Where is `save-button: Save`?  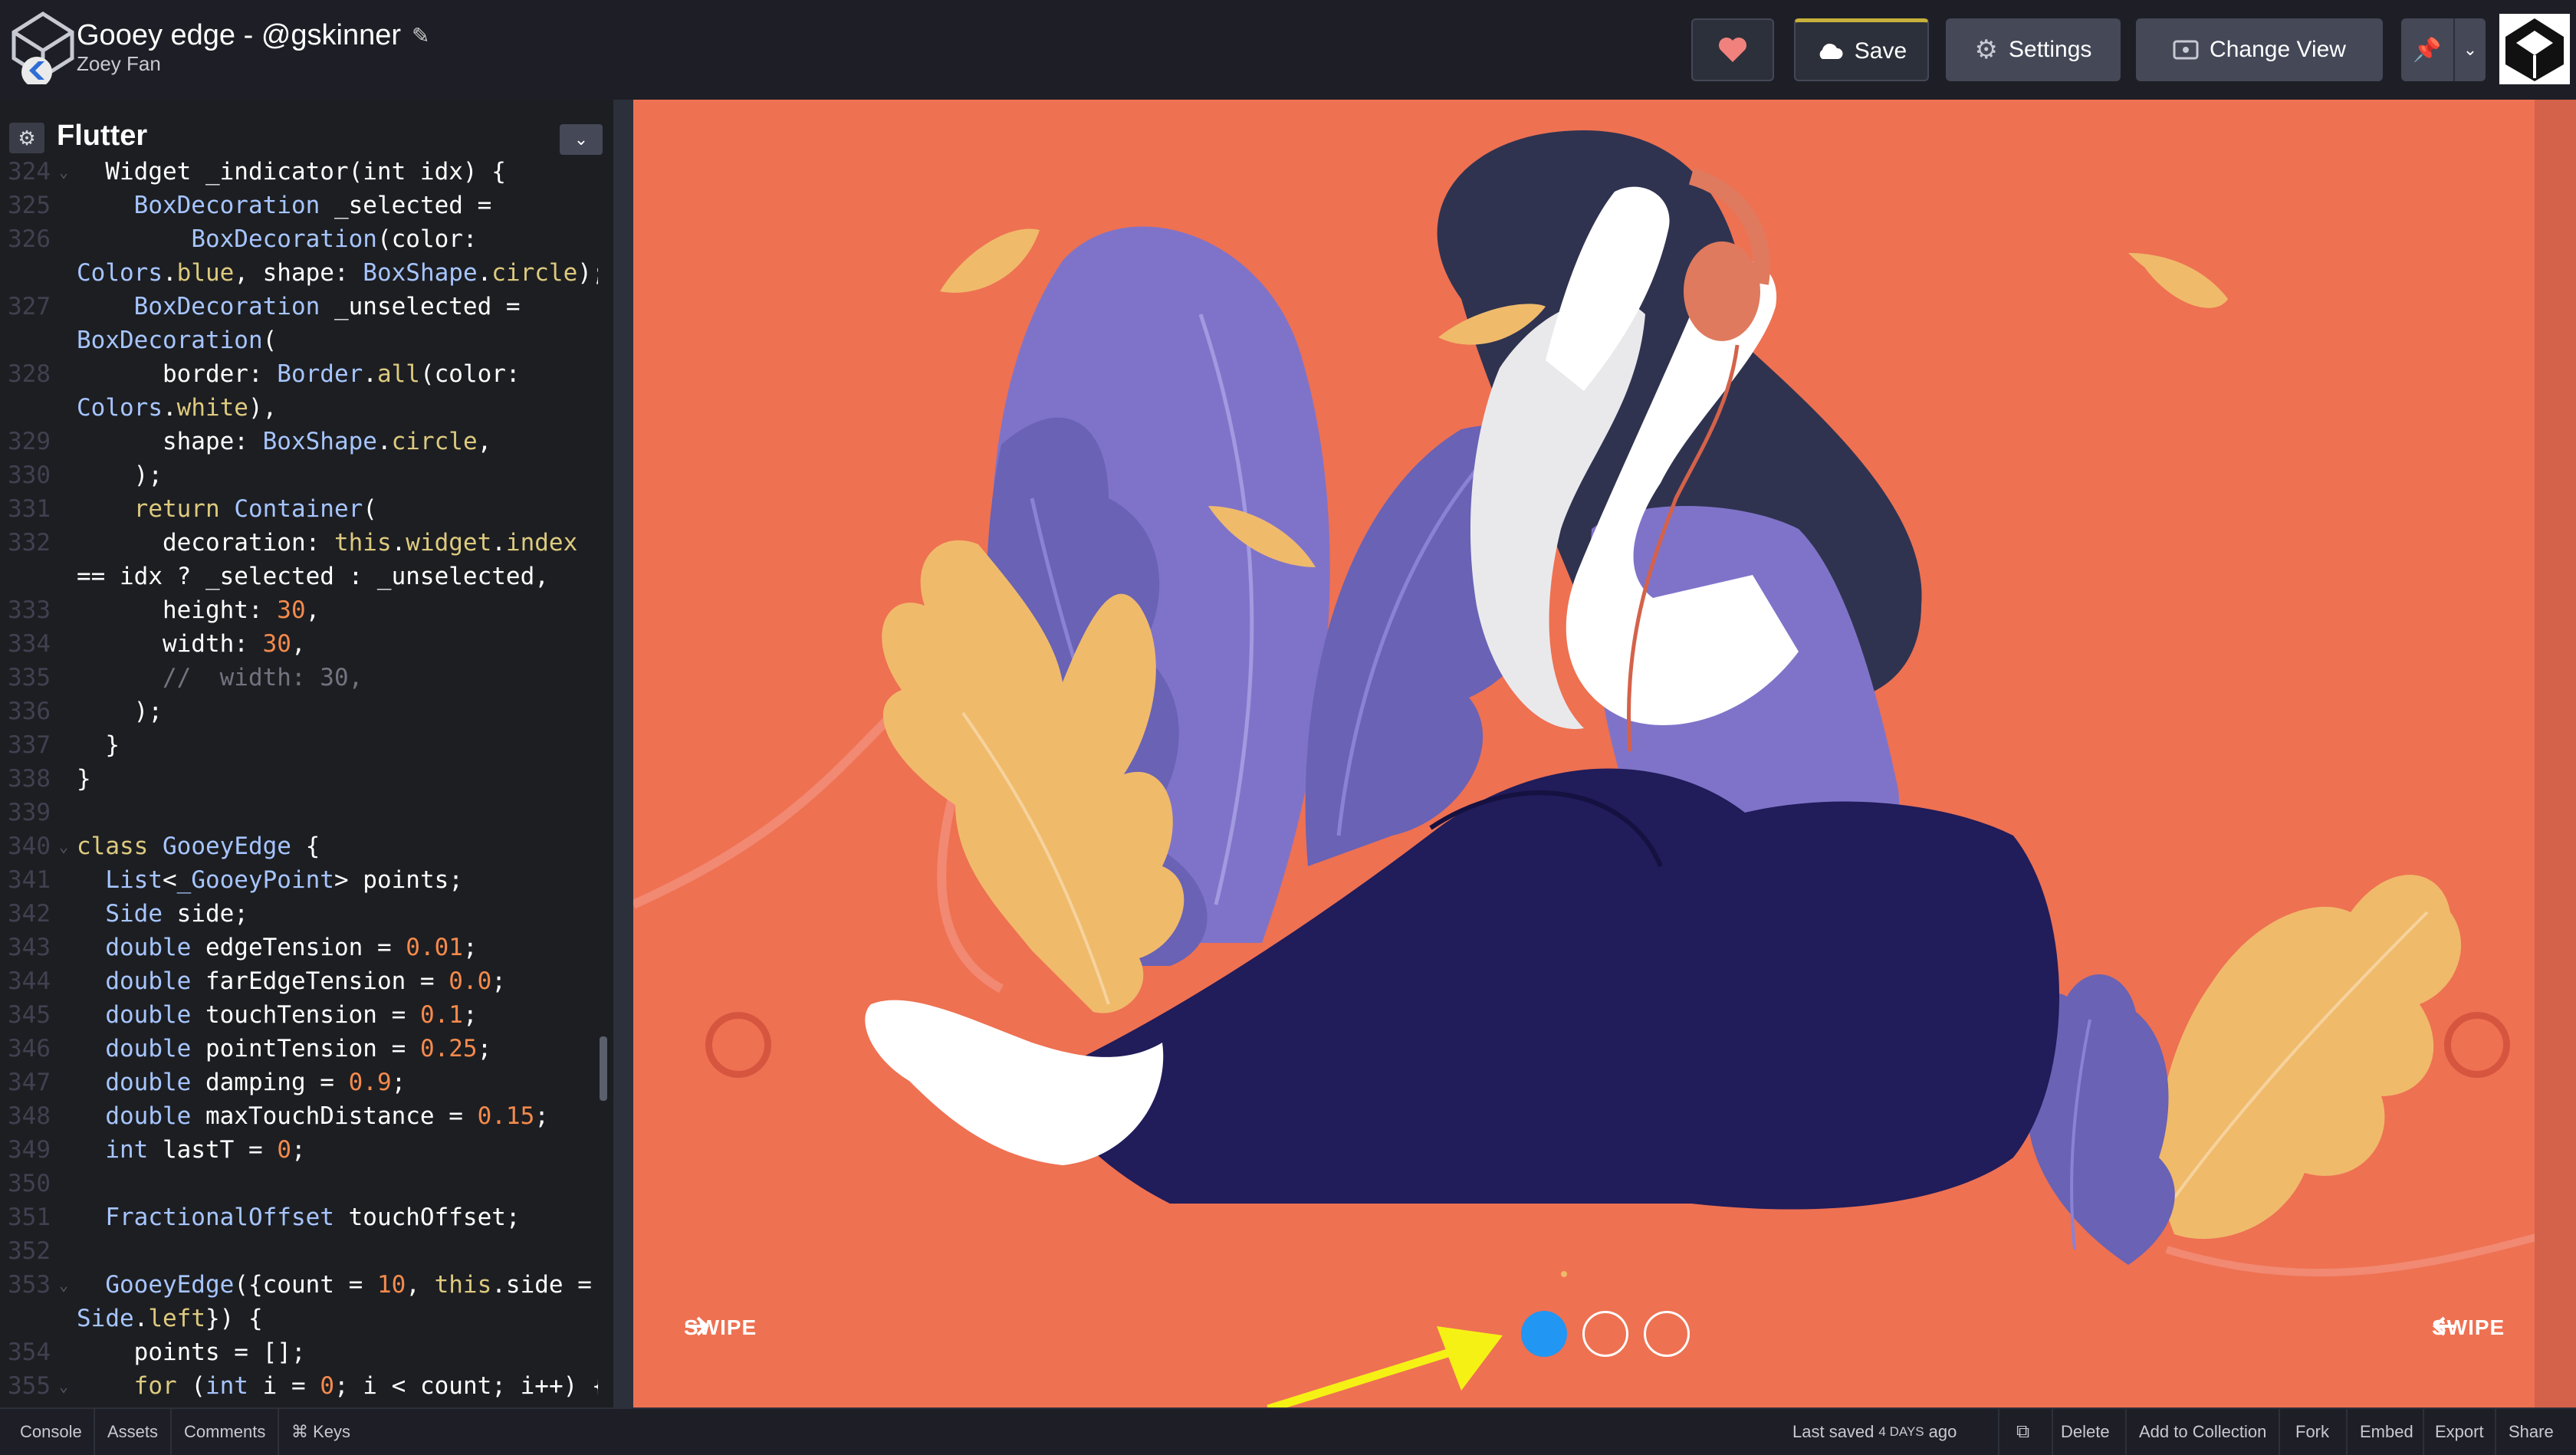 save-button: Save is located at coordinates (1861, 49).